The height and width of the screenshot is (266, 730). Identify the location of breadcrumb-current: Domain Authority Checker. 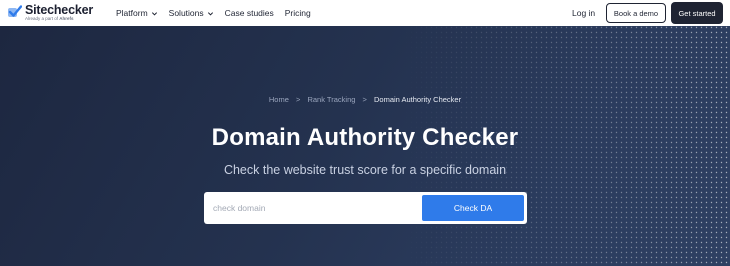
(417, 99).